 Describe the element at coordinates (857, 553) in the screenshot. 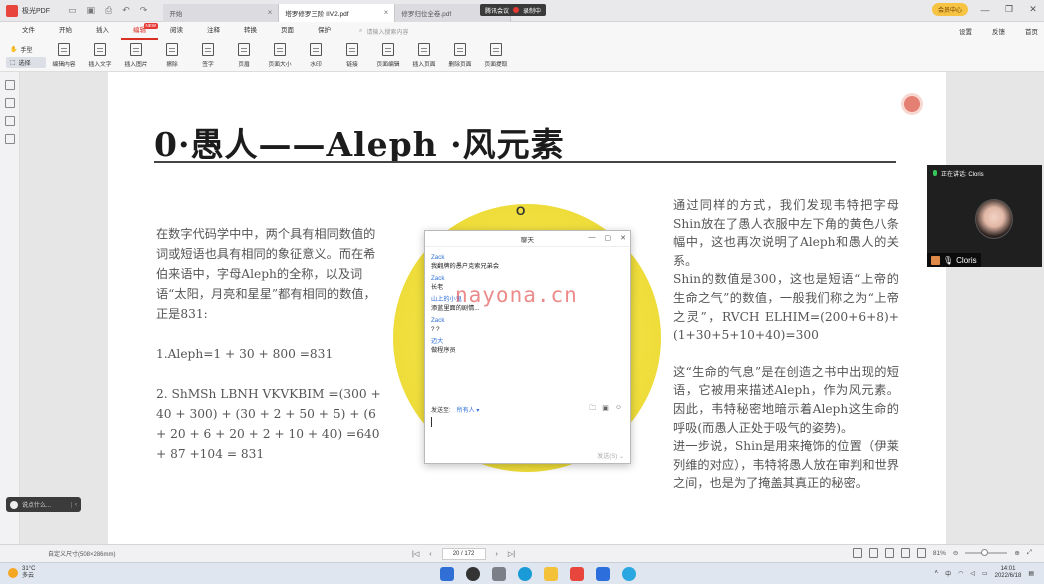

I see `single-page-view-icon` at that location.